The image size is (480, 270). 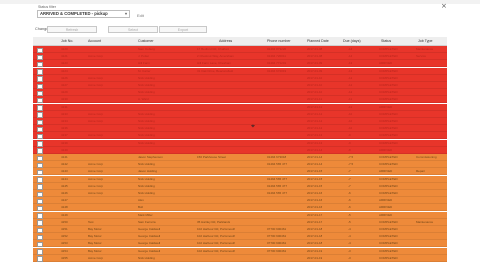 What do you see at coordinates (240, 150) in the screenshot?
I see `table-row: 4140 2017-01-14 -8 ARRIVED` at bounding box center [240, 150].